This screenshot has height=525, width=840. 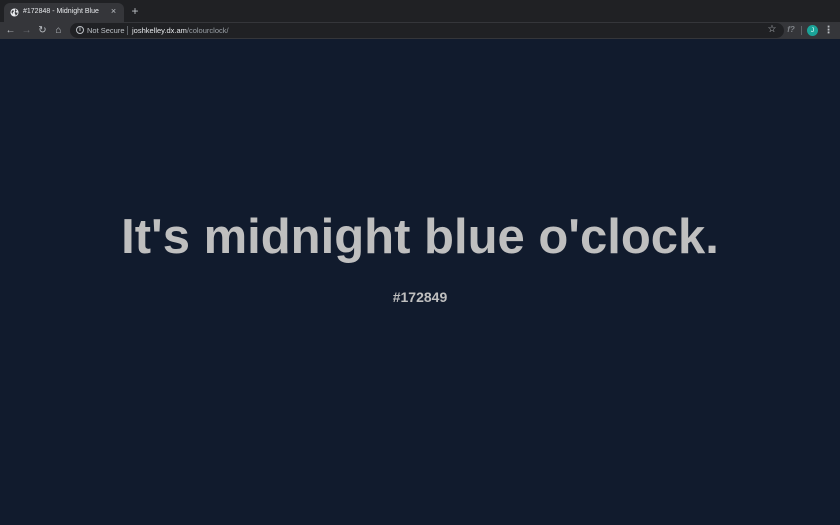 What do you see at coordinates (106, 31) in the screenshot?
I see `security-label: Not Secure` at bounding box center [106, 31].